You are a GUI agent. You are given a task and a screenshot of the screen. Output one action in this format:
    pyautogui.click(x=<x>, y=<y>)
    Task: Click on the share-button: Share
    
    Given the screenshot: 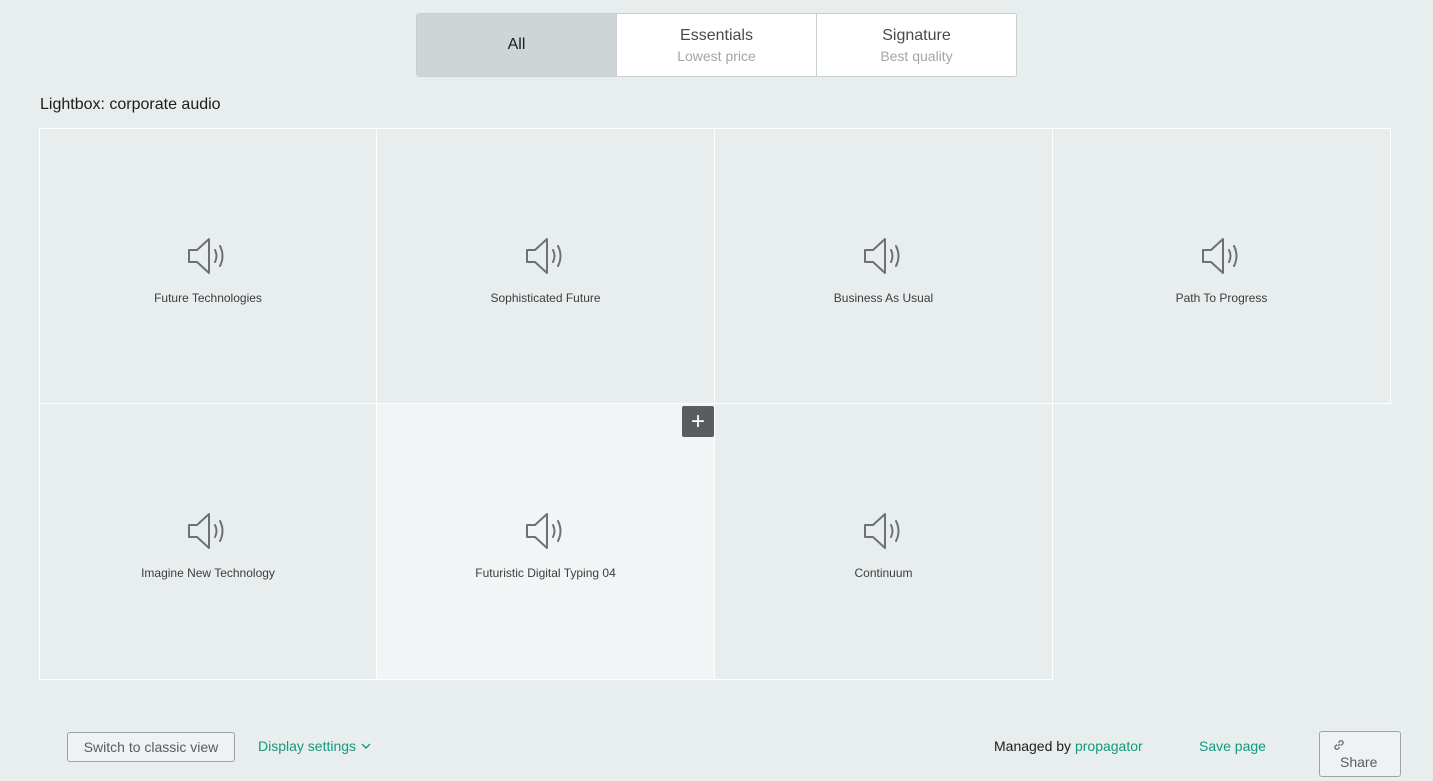 What is the action you would take?
    pyautogui.click(x=1360, y=754)
    